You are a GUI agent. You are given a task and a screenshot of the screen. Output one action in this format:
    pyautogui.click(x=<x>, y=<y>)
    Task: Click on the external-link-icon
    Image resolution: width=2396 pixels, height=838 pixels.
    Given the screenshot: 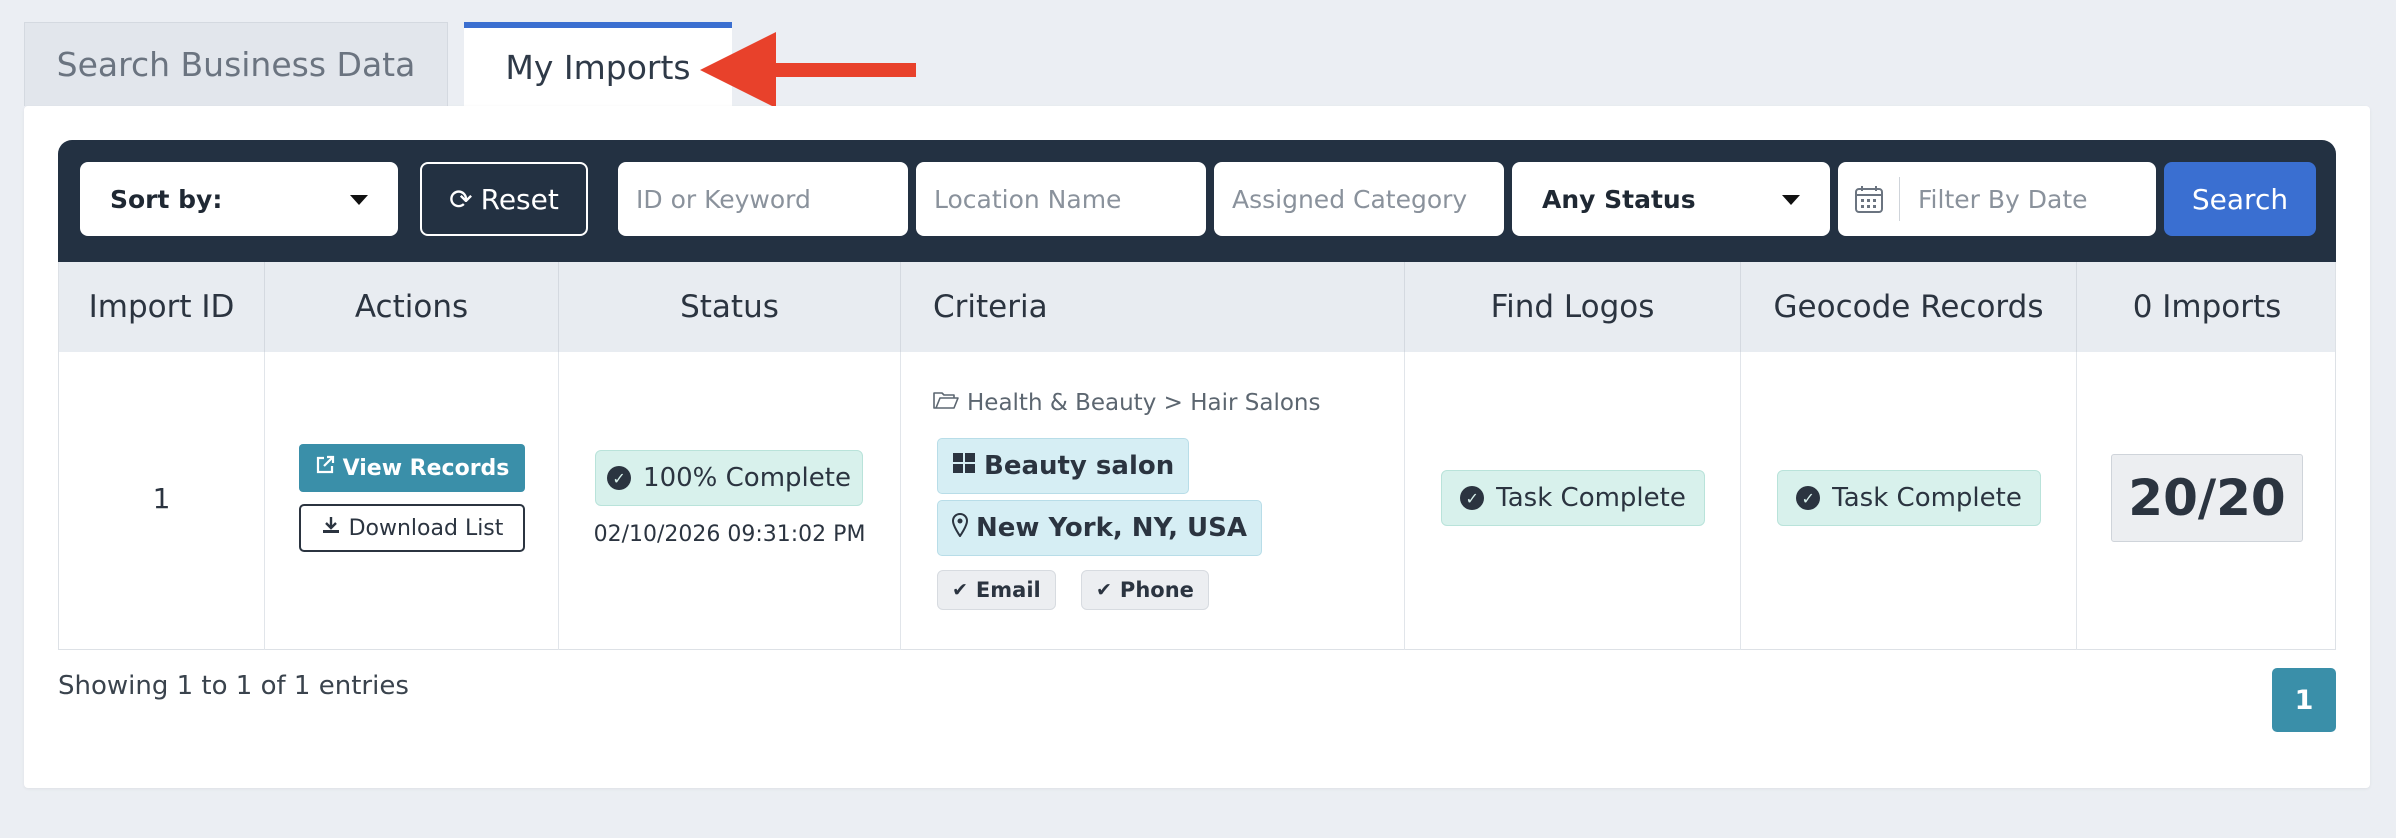 What is the action you would take?
    pyautogui.click(x=325, y=468)
    